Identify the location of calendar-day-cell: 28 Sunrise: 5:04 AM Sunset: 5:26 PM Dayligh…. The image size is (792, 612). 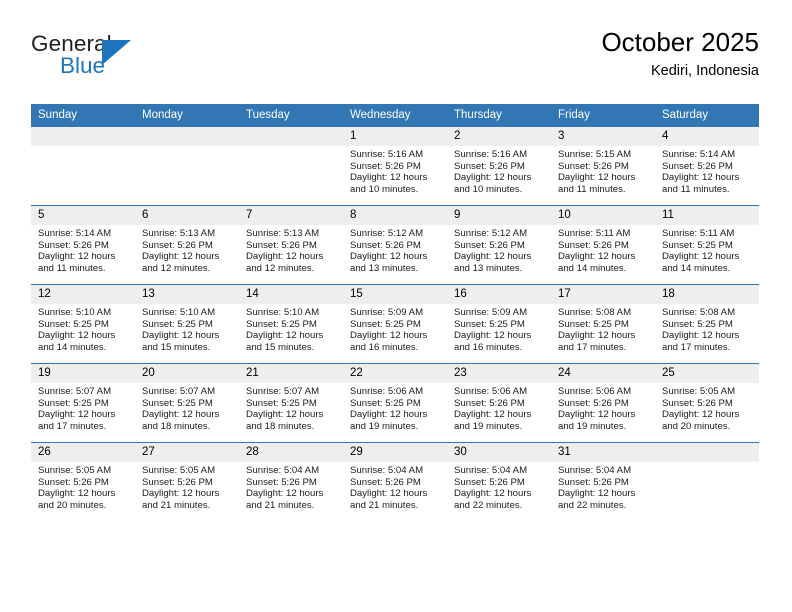
(291, 481).